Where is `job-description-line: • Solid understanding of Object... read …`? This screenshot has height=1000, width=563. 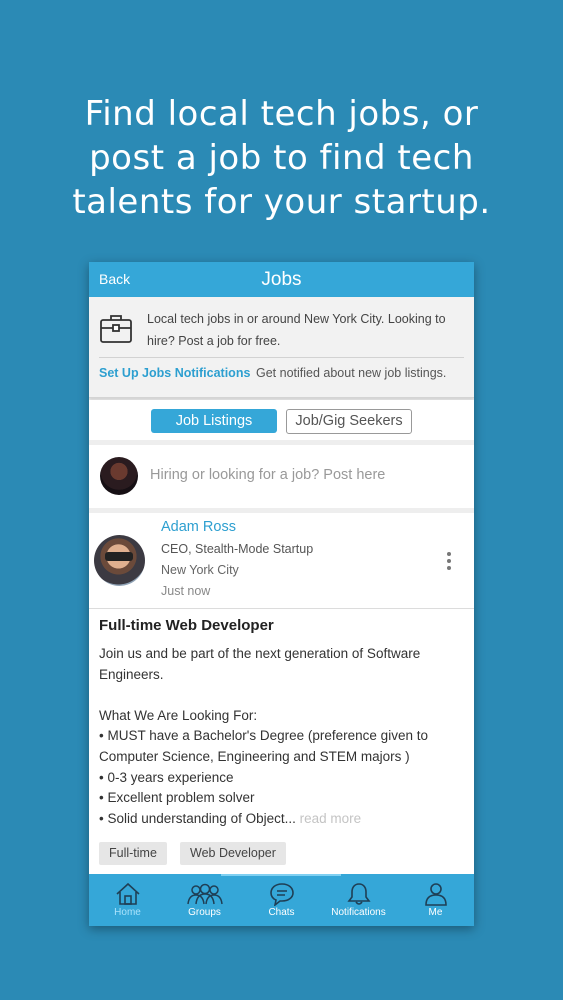 job-description-line: • Solid understanding of Object... read … is located at coordinates (283, 819).